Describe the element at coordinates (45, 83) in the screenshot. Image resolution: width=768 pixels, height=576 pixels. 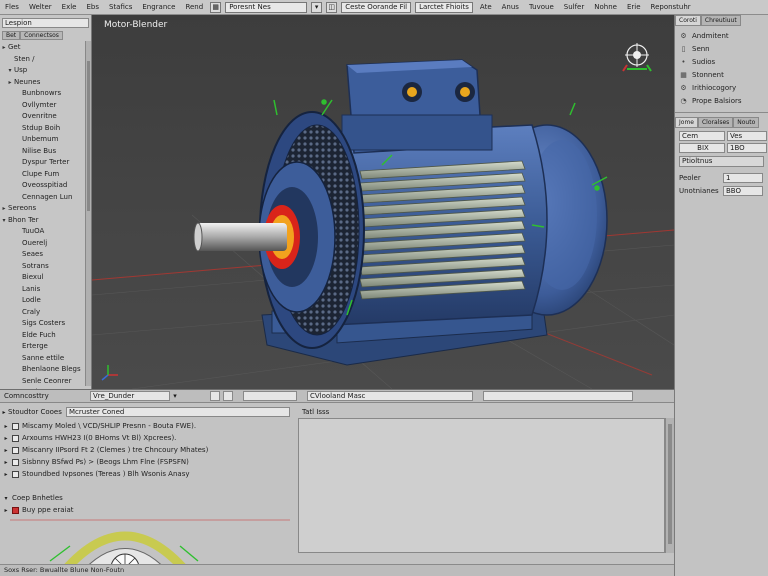
I see `outliner-item: ▸ Neunes` at that location.